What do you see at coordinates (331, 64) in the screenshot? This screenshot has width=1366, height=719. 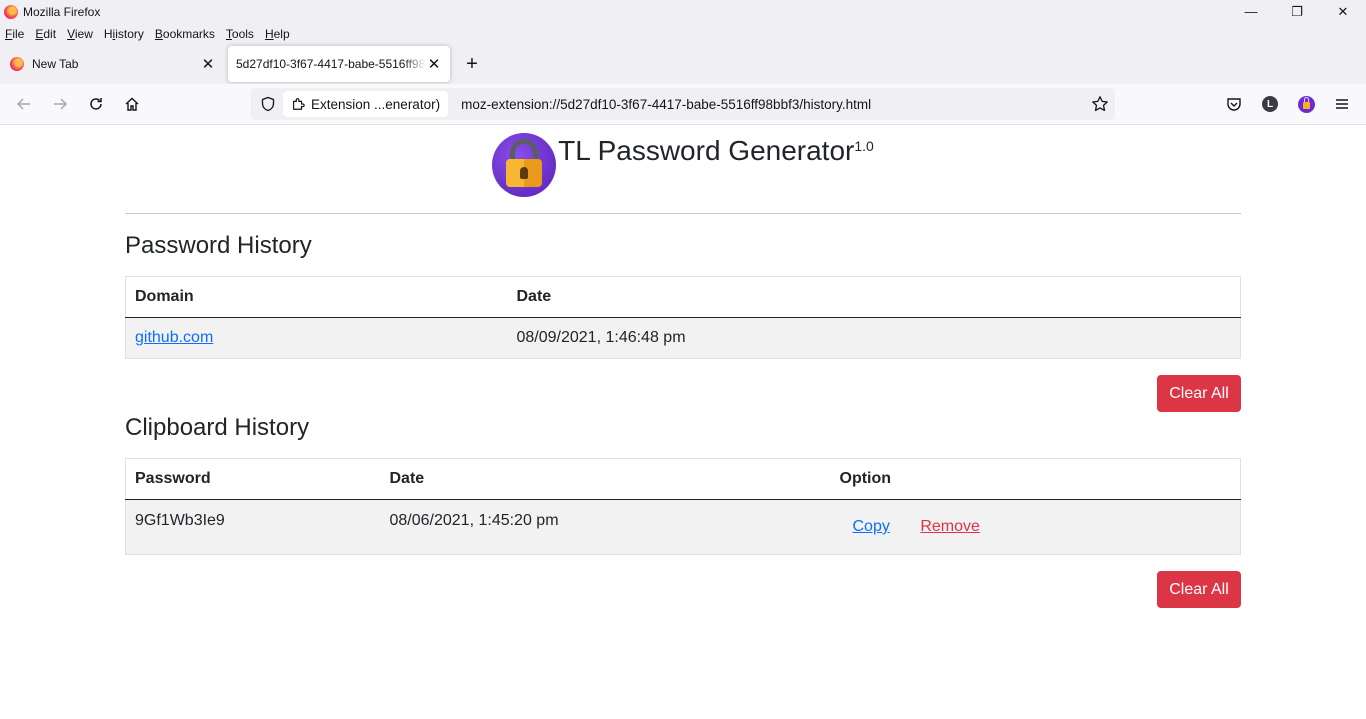 I see `tab-label: 5d27df10-3f67-4417-babe-5516ff98bbf3` at bounding box center [331, 64].